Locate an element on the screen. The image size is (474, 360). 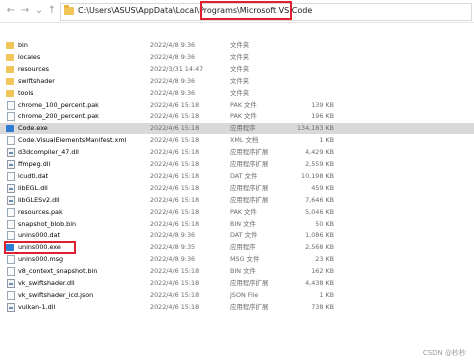
file-type: BIN 文件 is located at coordinates (243, 223).